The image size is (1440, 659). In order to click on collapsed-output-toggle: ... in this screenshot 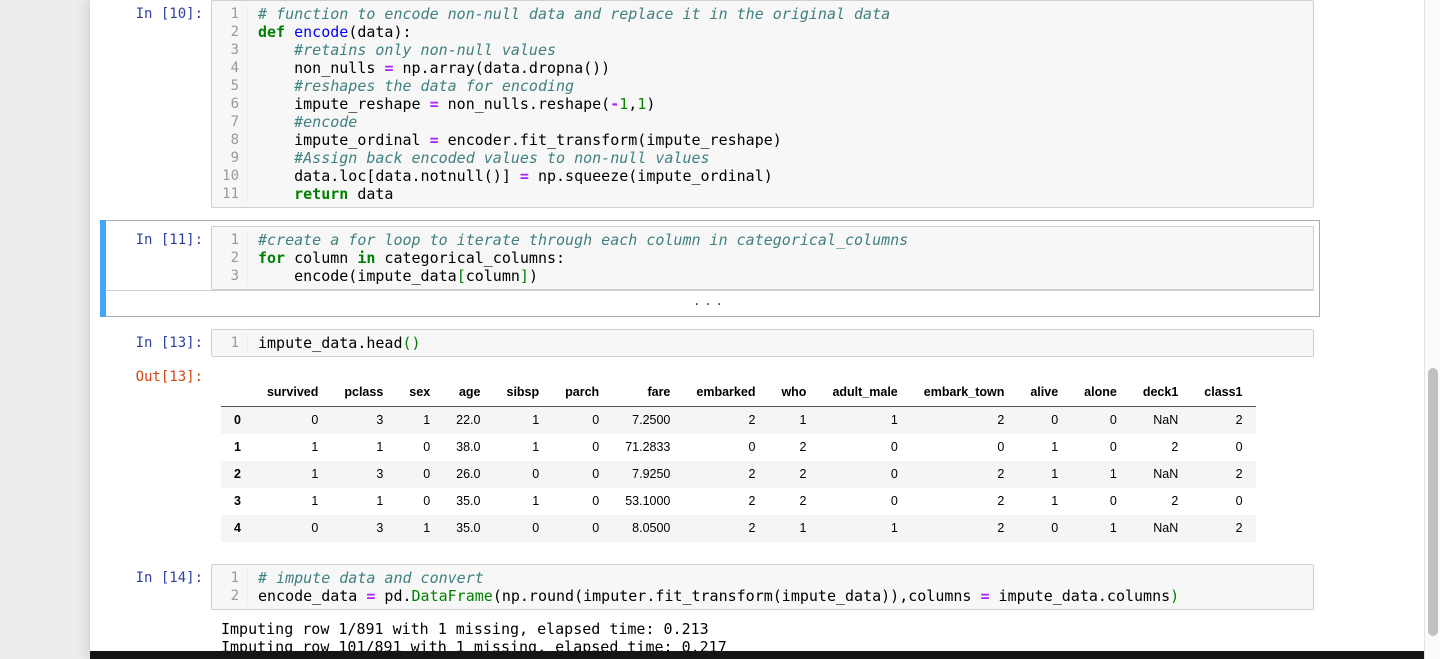, I will do `click(710, 300)`.